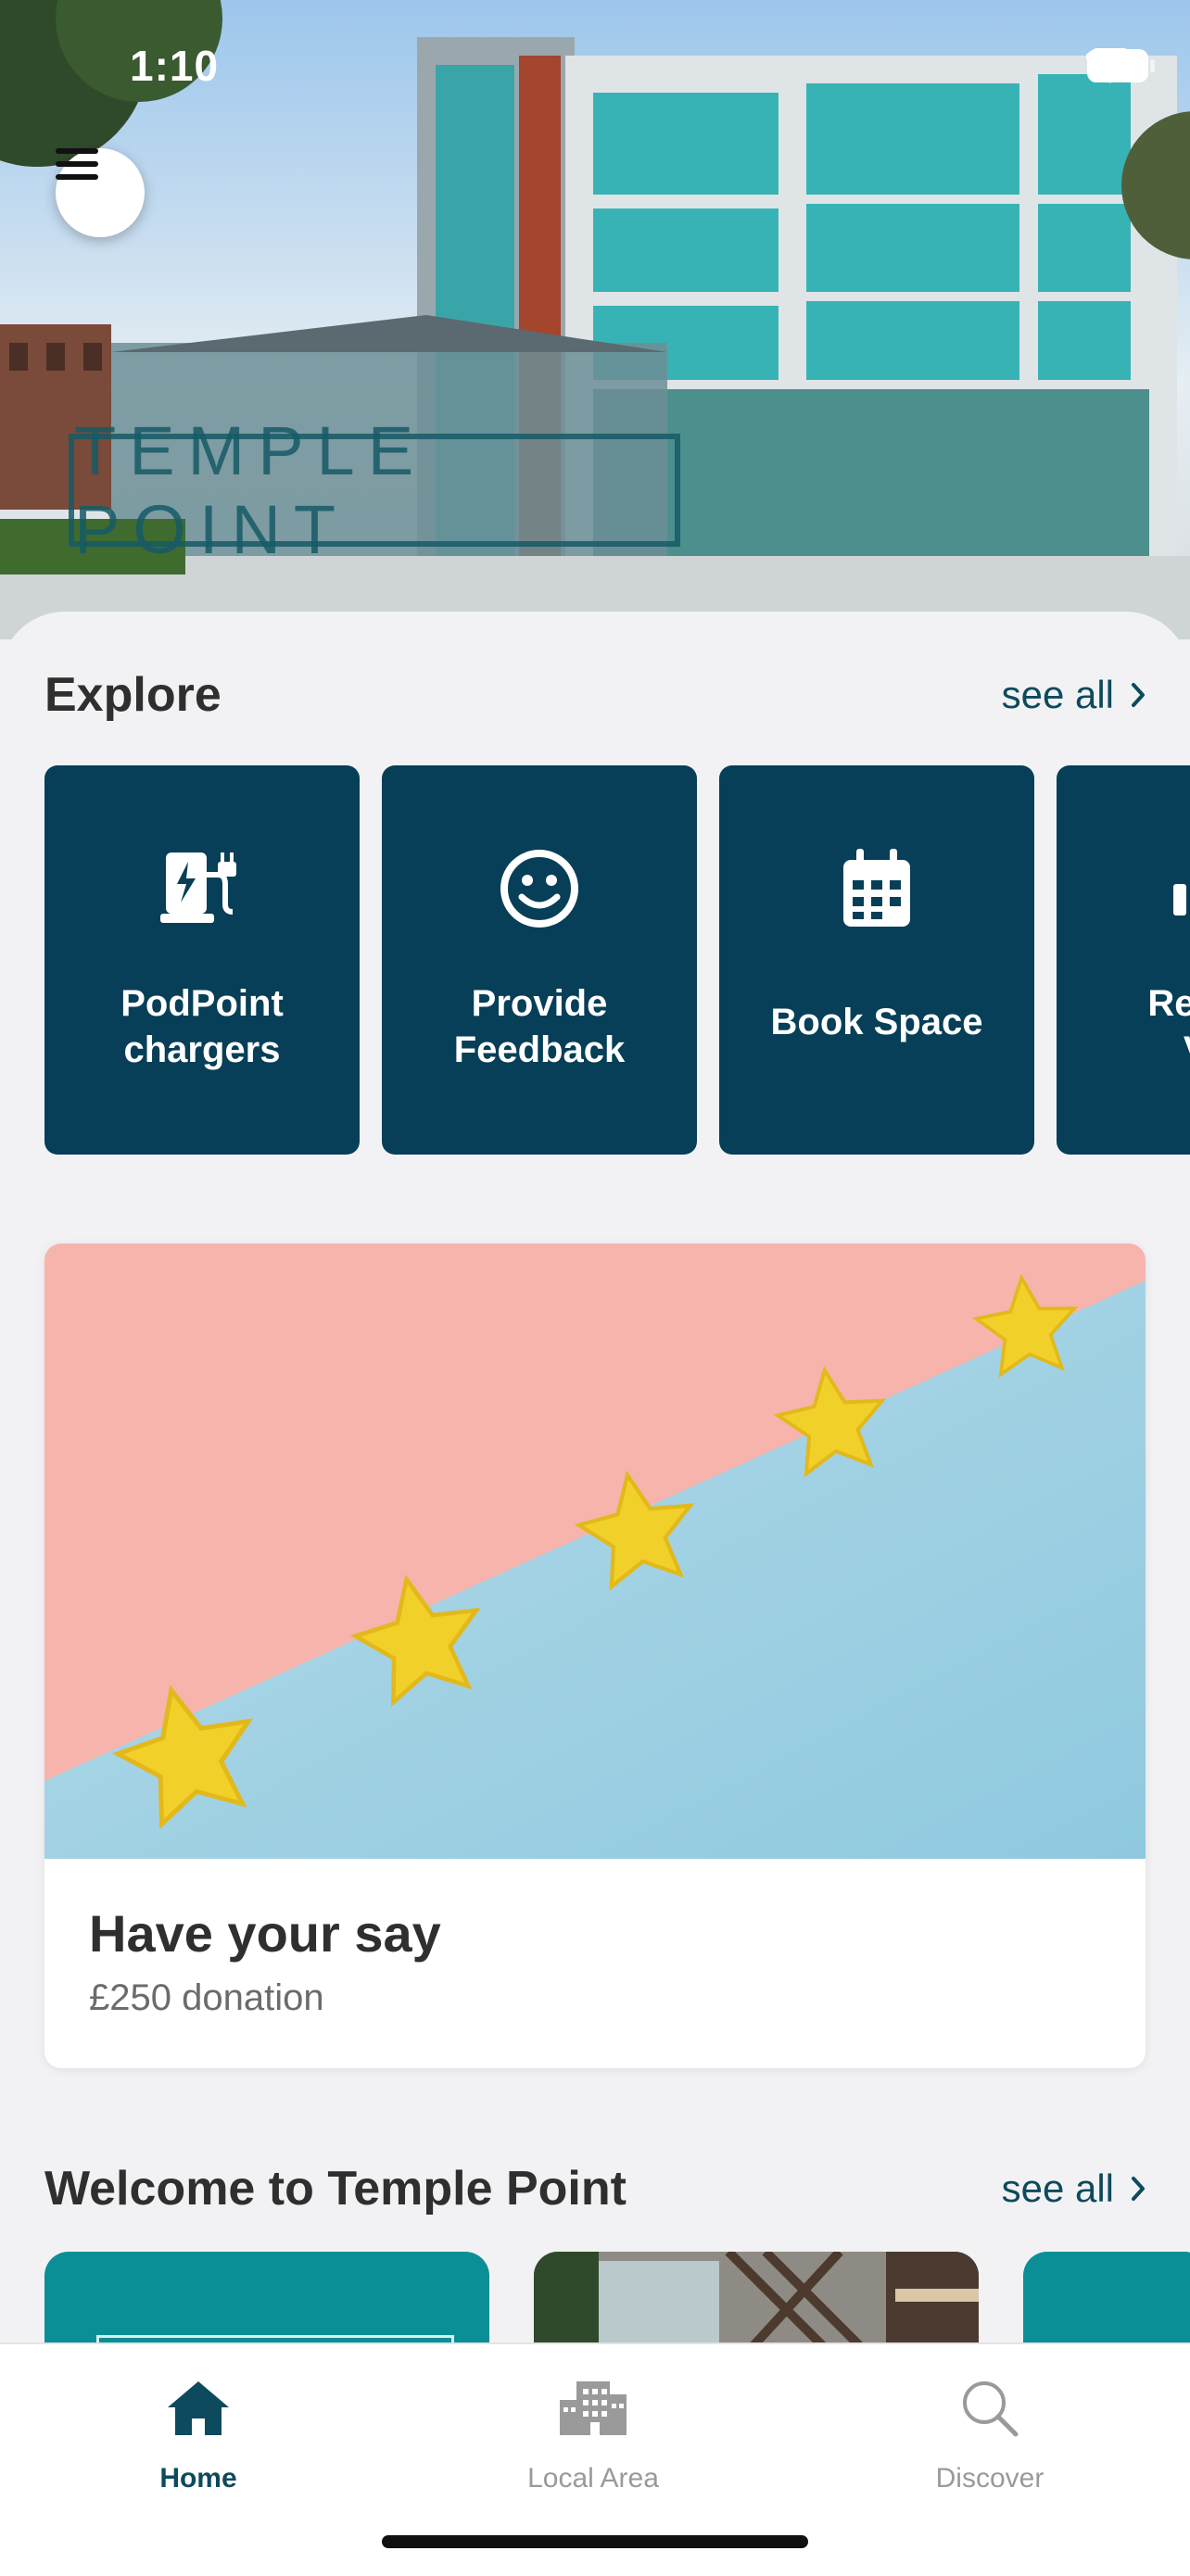  What do you see at coordinates (202, 1026) in the screenshot?
I see `tile-label: PodPoint chargers` at bounding box center [202, 1026].